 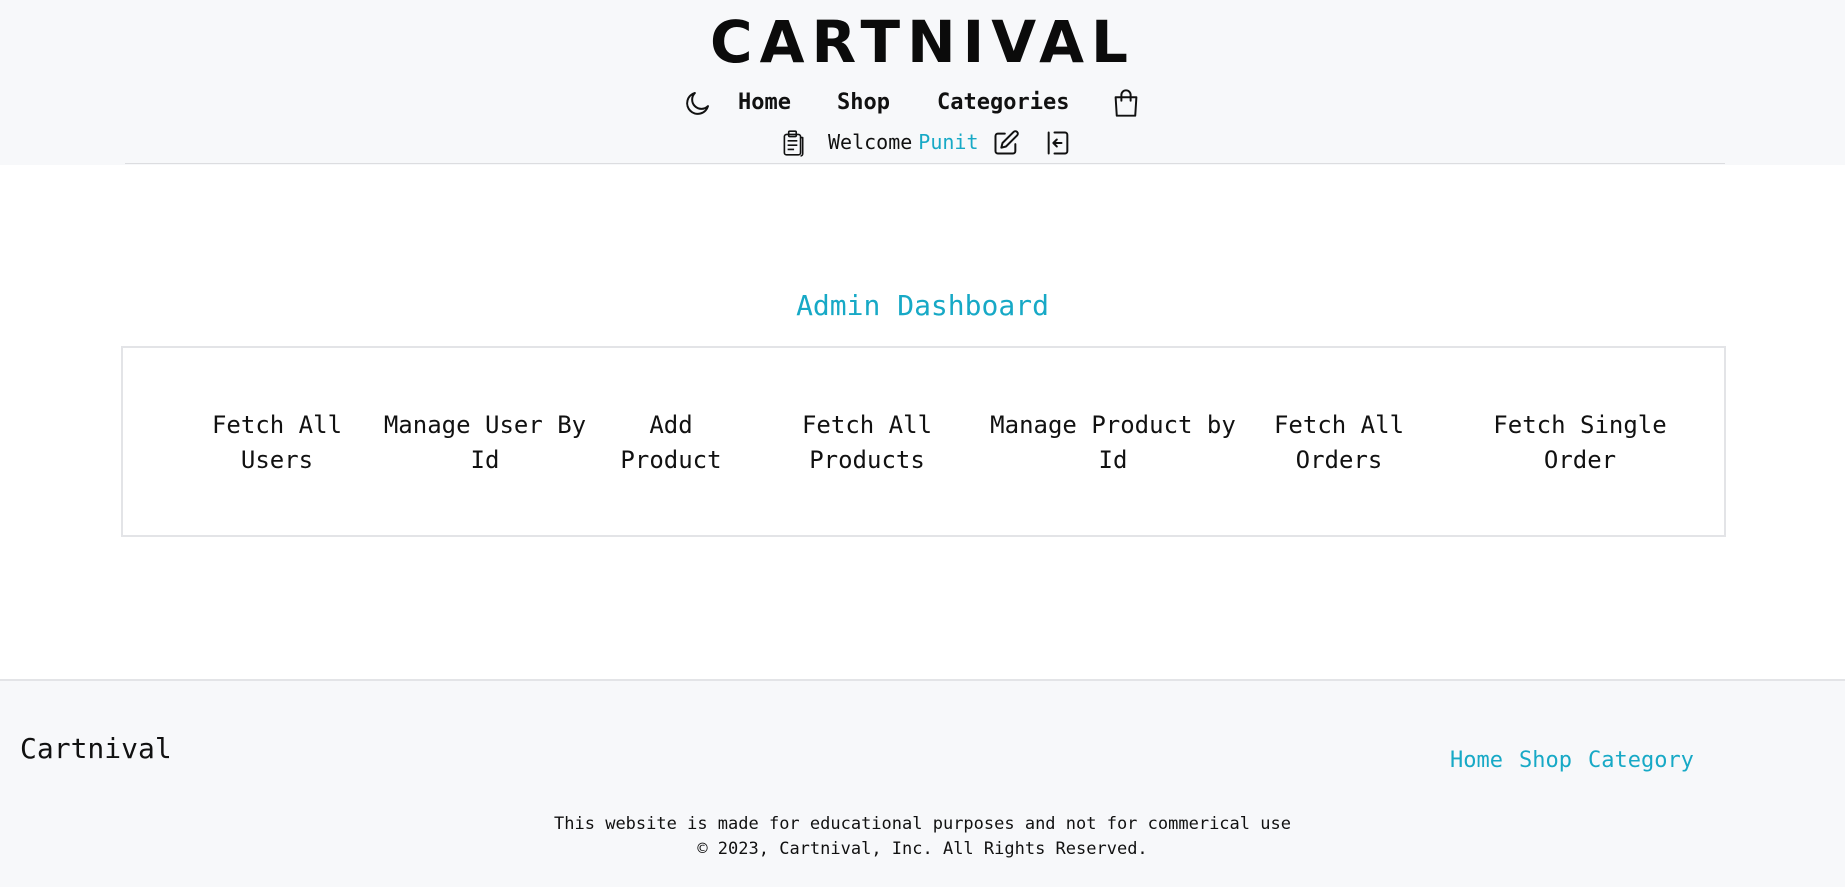 I want to click on username: Punit, so click(x=948, y=142).